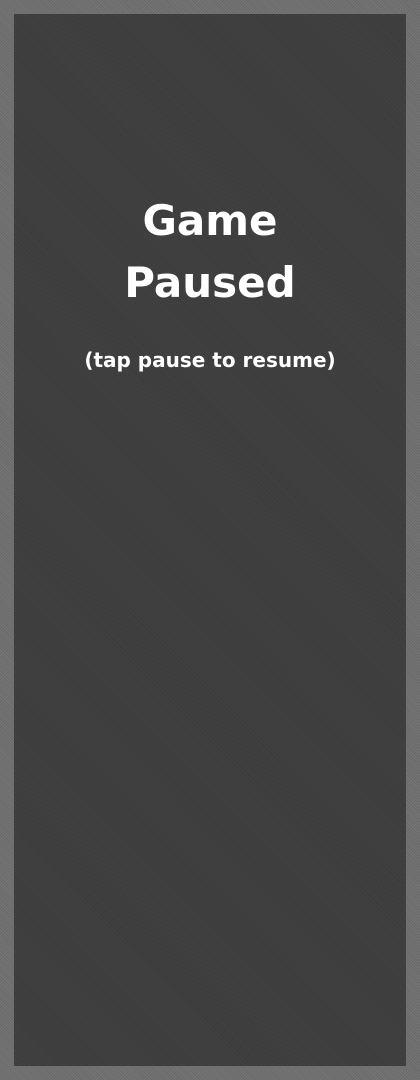  I want to click on resume-hint: (tap pause to resume), so click(210, 360).